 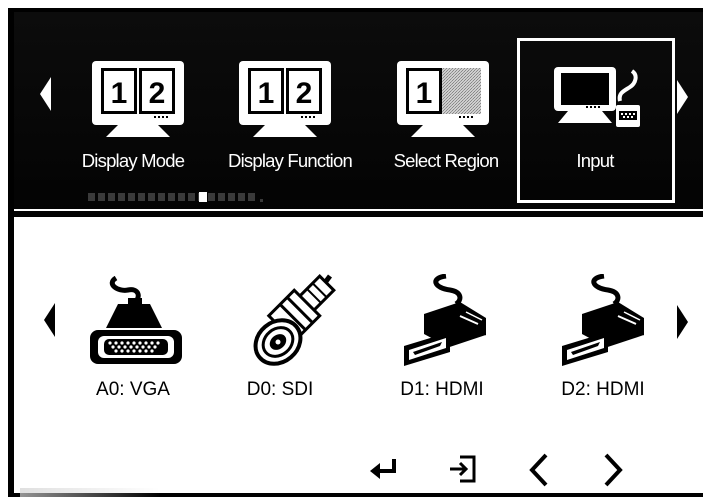 What do you see at coordinates (442, 389) in the screenshot?
I see `source-label-hdmi-1: D1: HDMI` at bounding box center [442, 389].